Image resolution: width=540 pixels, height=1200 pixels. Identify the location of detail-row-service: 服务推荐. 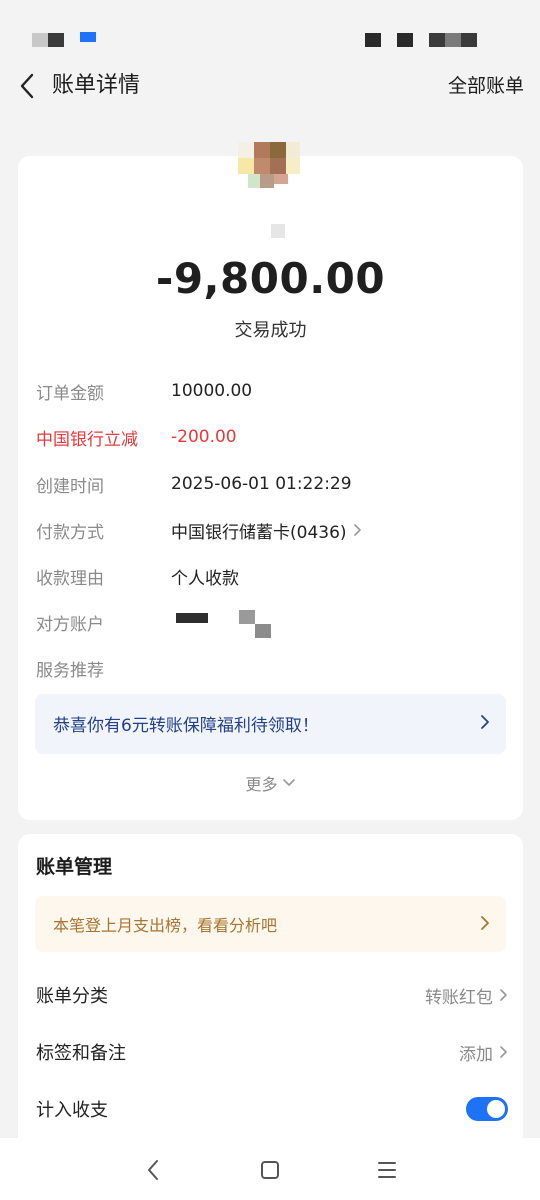
(271, 668).